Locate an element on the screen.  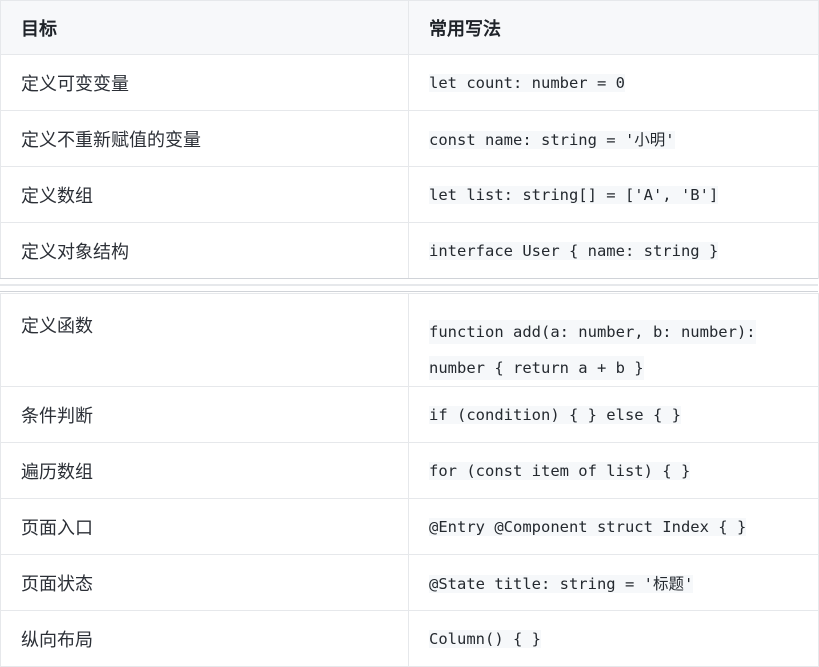
code-snippet: const name: string = '小明' is located at coordinates (552, 139).